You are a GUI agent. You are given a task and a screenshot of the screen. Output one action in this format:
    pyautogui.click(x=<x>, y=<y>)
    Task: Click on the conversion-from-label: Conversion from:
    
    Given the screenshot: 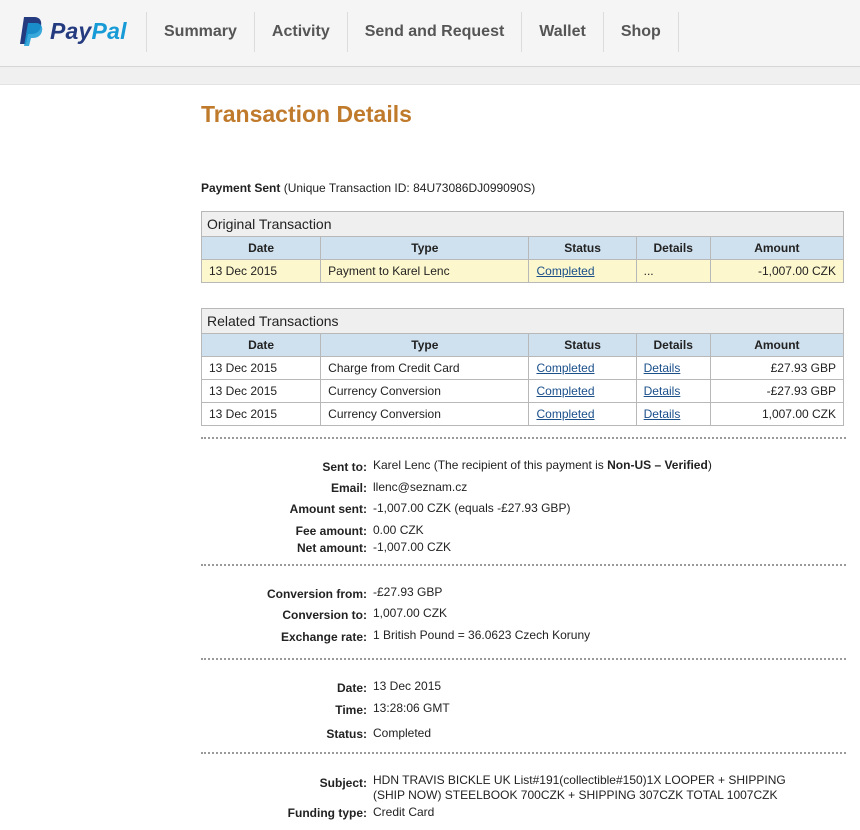 What is the action you would take?
    pyautogui.click(x=316, y=594)
    